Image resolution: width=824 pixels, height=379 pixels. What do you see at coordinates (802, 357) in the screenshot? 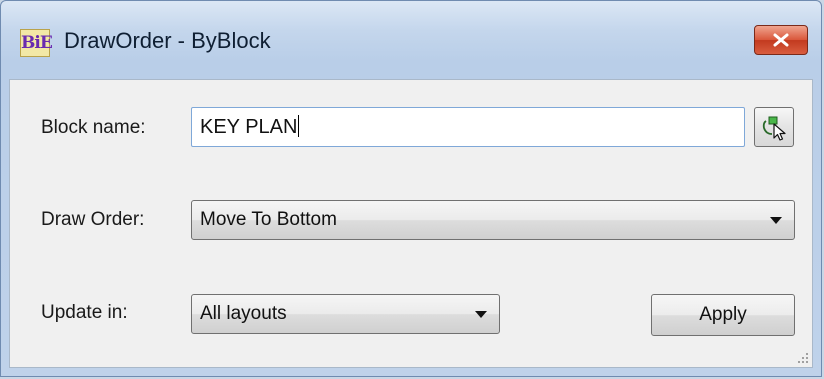
I see `resize-grip` at bounding box center [802, 357].